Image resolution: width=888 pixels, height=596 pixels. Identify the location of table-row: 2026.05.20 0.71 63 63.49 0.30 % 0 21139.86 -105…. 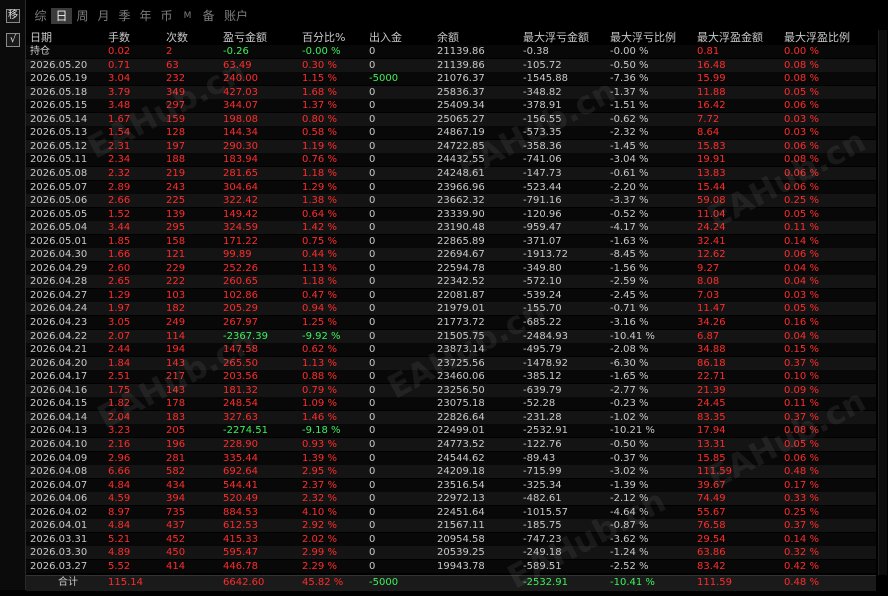
(451, 65).